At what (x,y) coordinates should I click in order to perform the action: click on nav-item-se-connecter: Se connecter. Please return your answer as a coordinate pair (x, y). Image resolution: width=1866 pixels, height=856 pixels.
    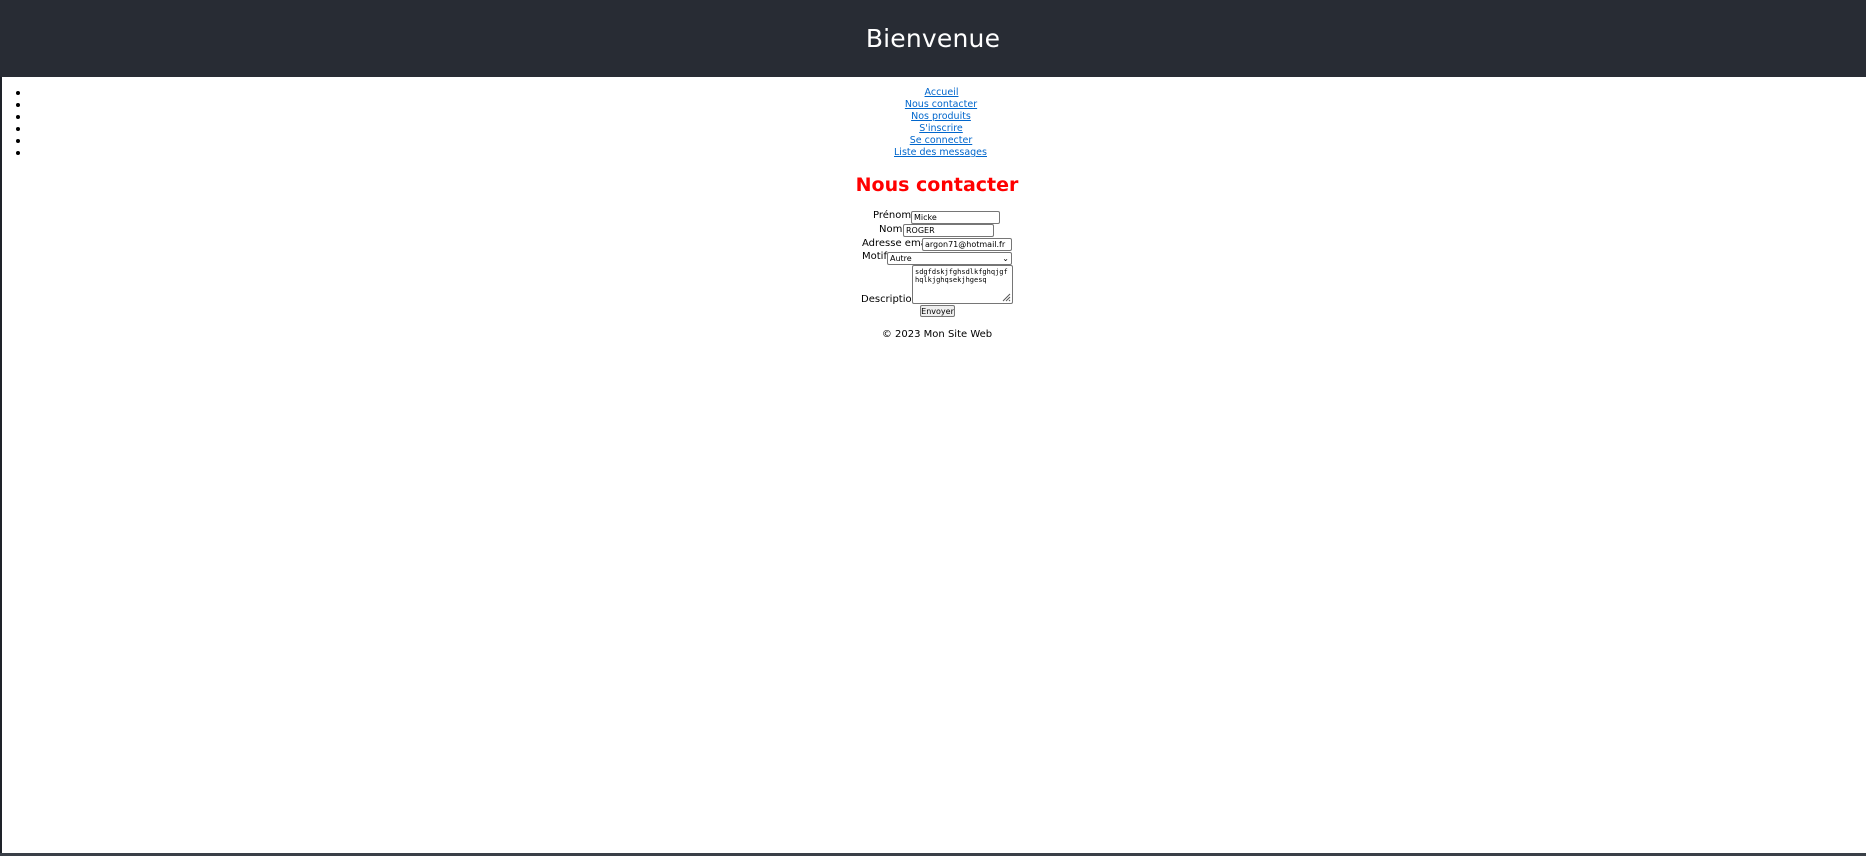
    Looking at the image, I should click on (933, 141).